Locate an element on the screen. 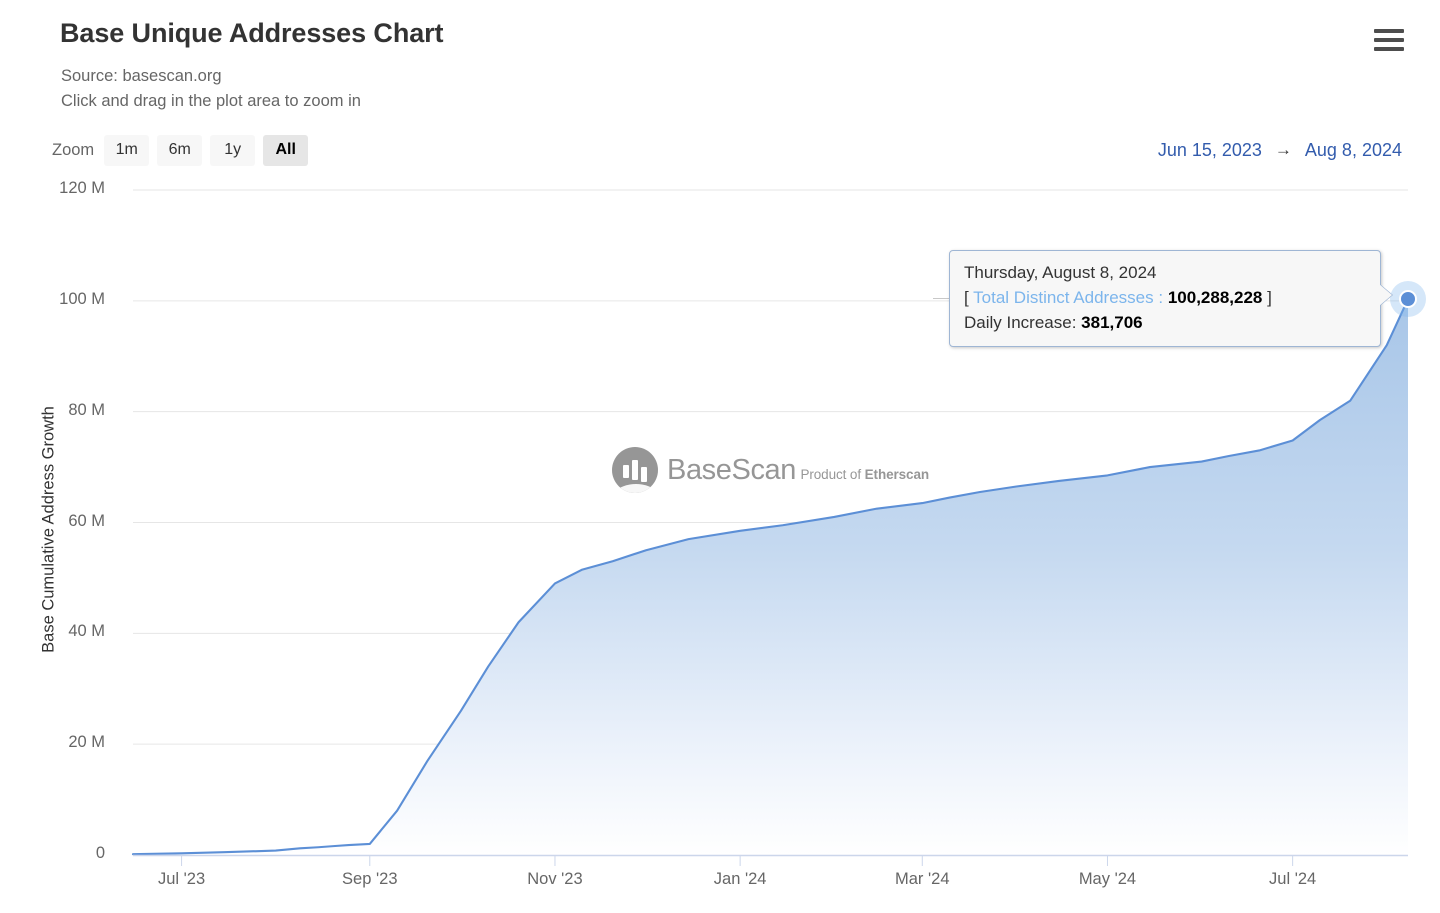 The image size is (1440, 913). date-range-arrow-icon: → is located at coordinates (1283, 149).